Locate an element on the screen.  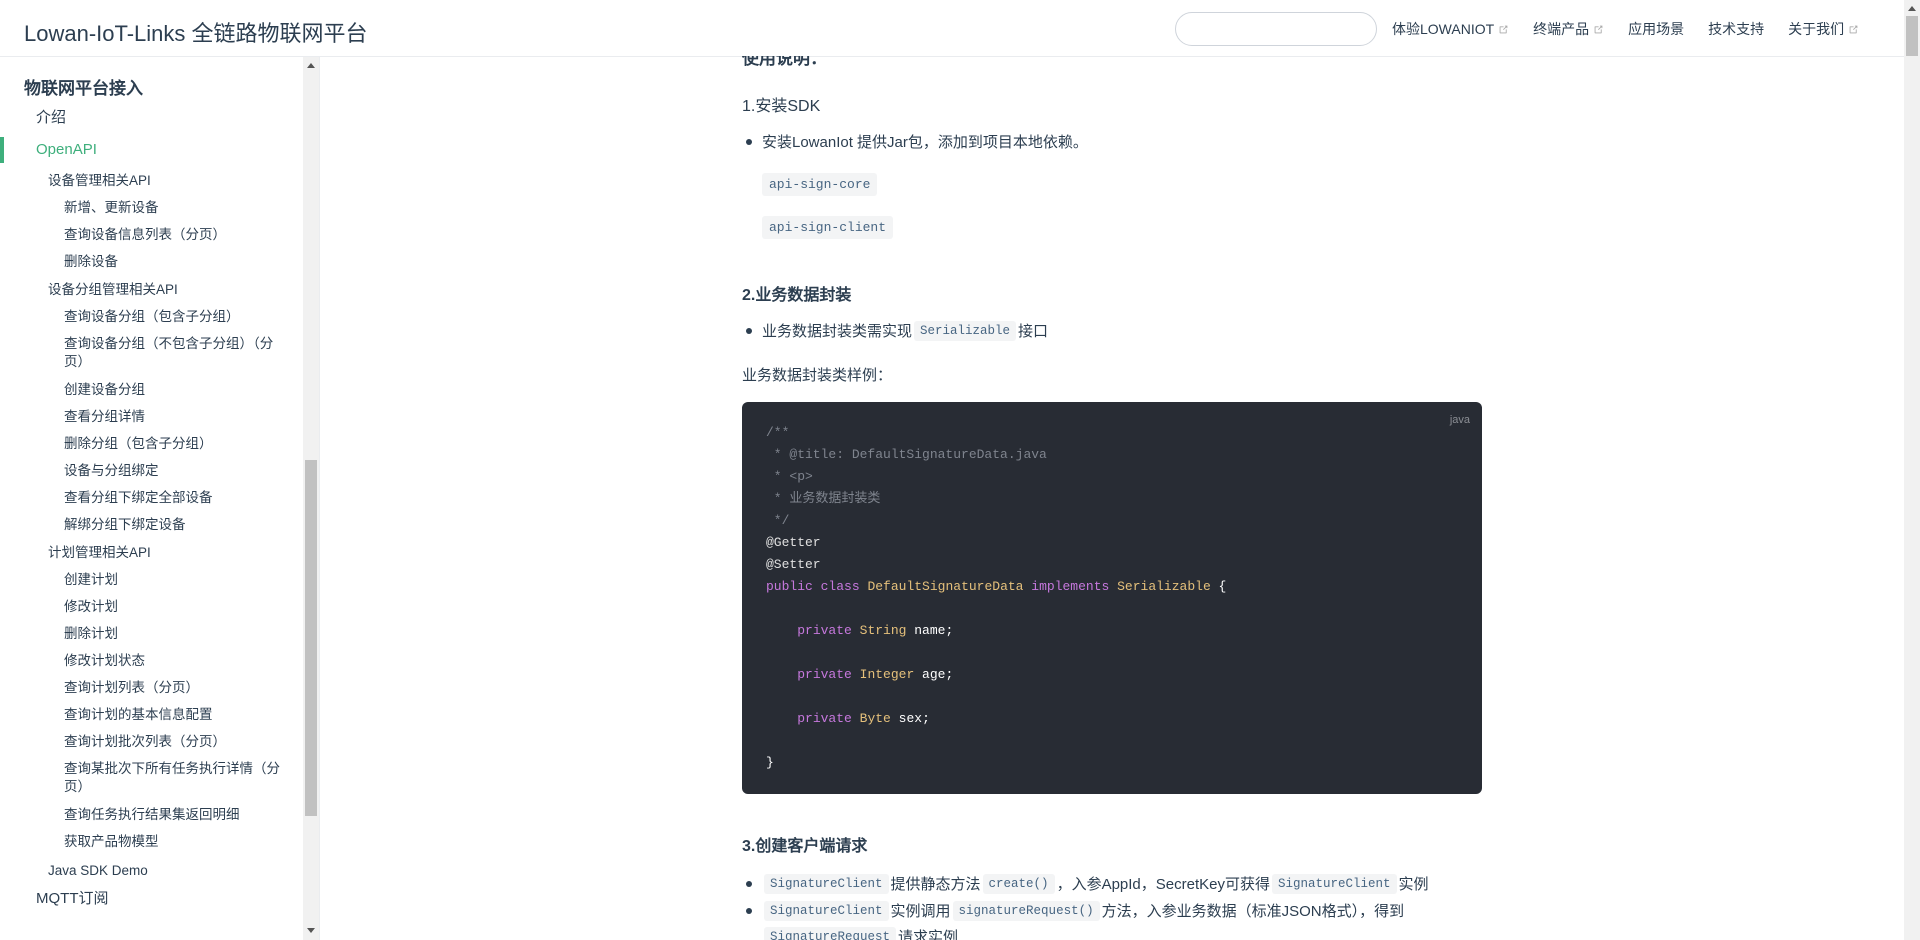
list-item-text: 业务数据封装类需实现 is located at coordinates (837, 331).